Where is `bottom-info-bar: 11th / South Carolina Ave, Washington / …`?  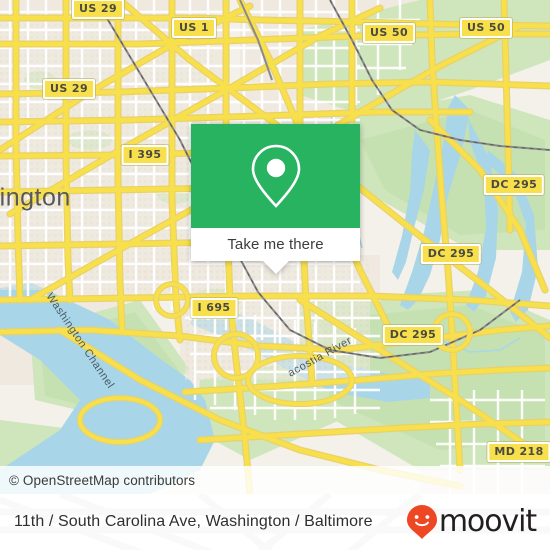
bottom-info-bar: 11th / South Carolina Ave, Washington / … is located at coordinates (275, 522).